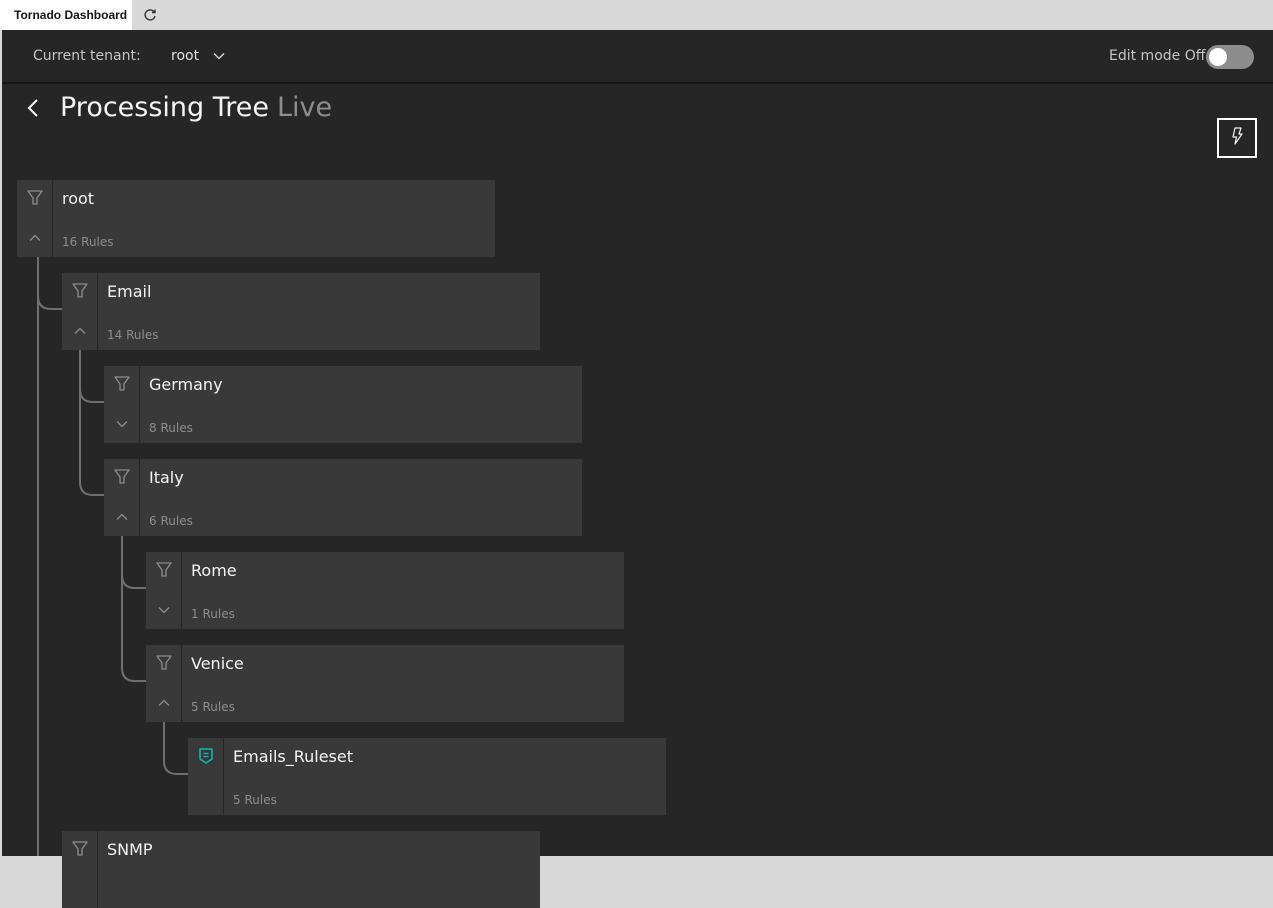 The width and height of the screenshot is (1273, 908). I want to click on node-name: Venice, so click(217, 663).